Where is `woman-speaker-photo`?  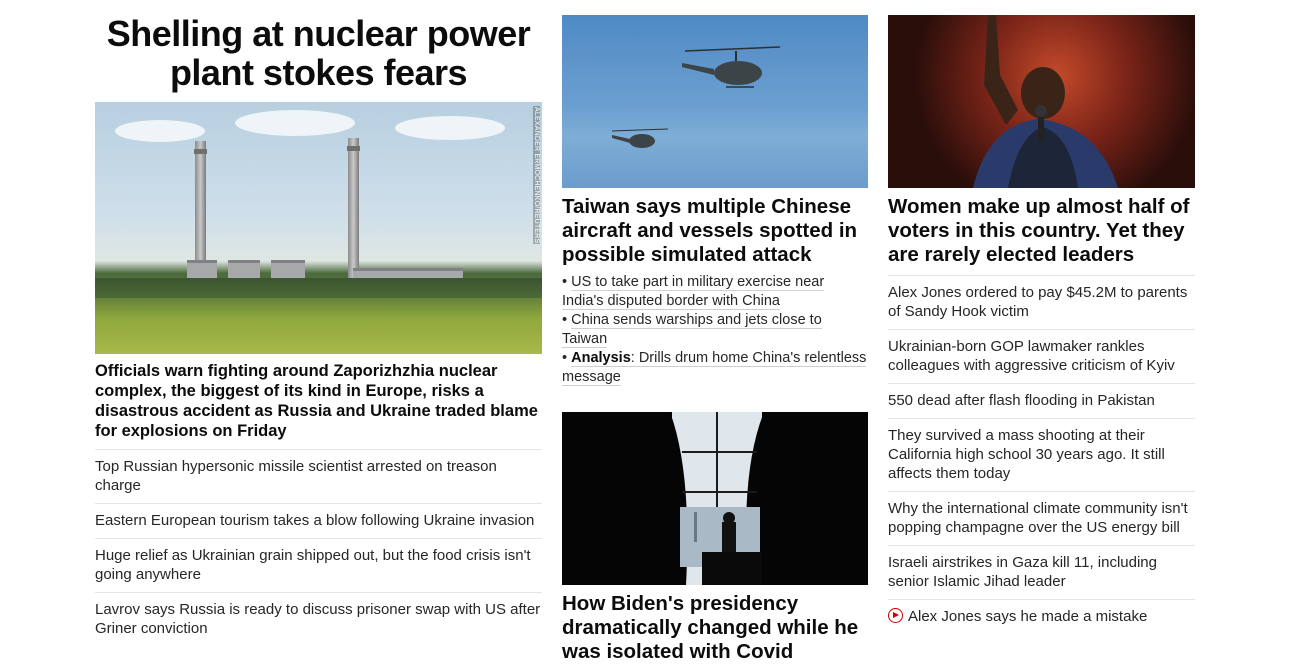 woman-speaker-photo is located at coordinates (1041, 101).